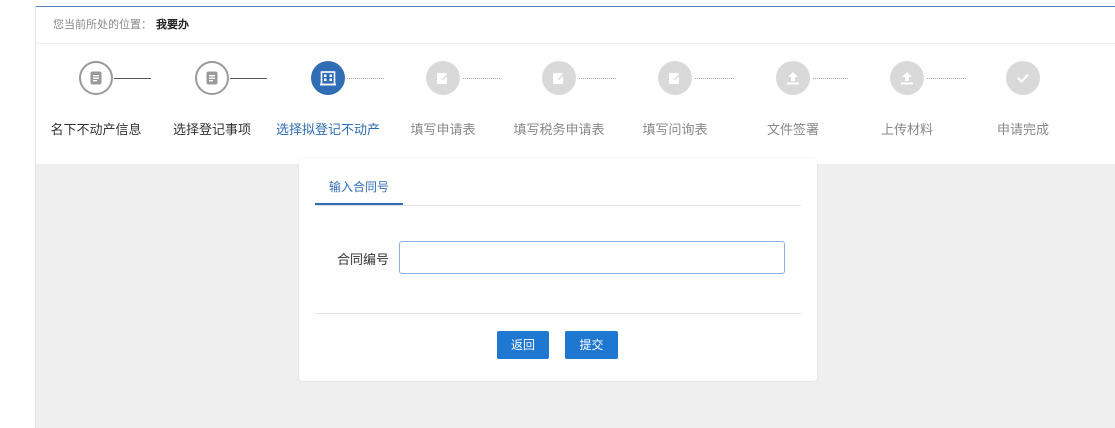 The width and height of the screenshot is (1115, 428). Describe the element at coordinates (328, 78) in the screenshot. I see `building-icon` at that location.